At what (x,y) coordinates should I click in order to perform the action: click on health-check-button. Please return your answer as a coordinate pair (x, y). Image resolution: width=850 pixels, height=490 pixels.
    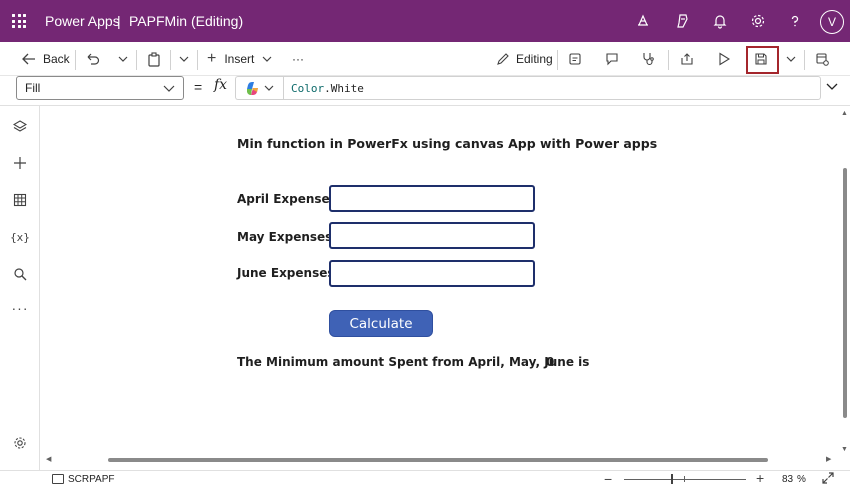
    Looking at the image, I should click on (648, 59).